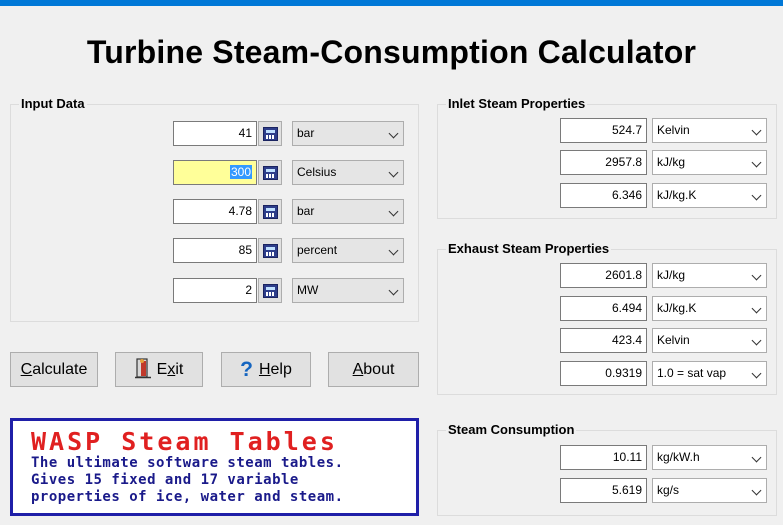  I want to click on exhaust-quality-output: 0.9319, so click(603, 373).